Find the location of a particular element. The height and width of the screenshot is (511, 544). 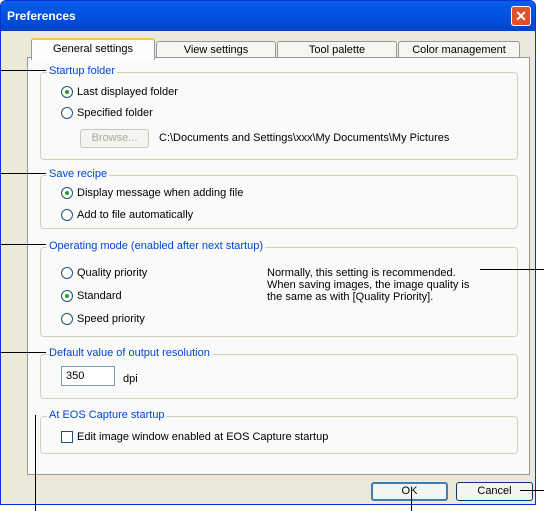

mode-description-line-2: When saving images, the image quality is is located at coordinates (368, 285).